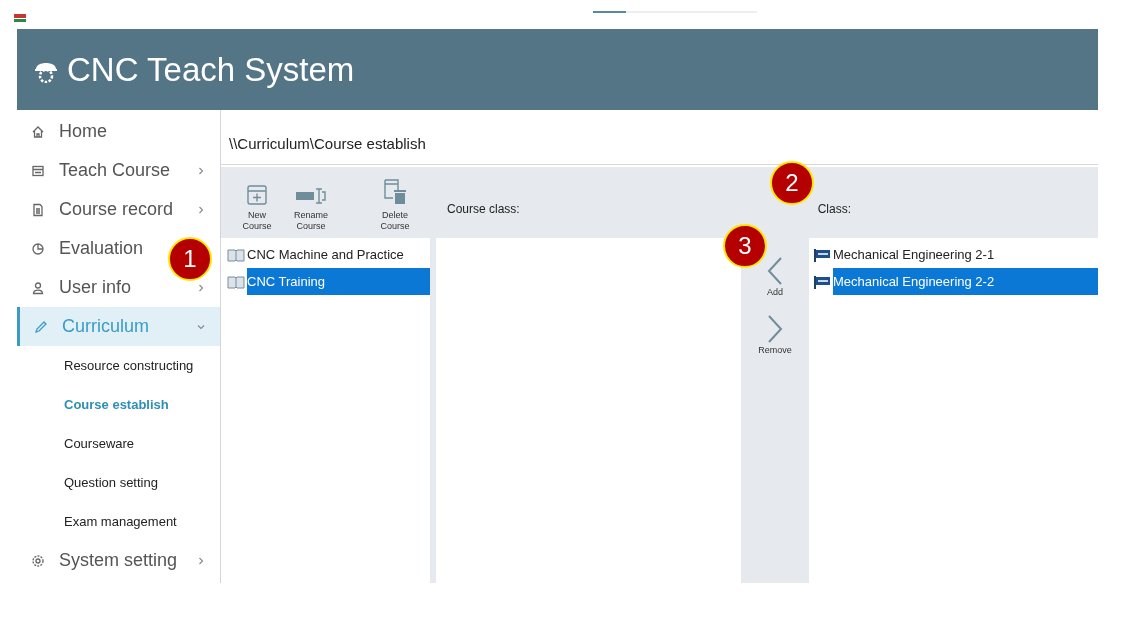 This screenshot has height=632, width=1133. What do you see at coordinates (953, 254) in the screenshot?
I see `class-item: Mechanical Engineering 2-1` at bounding box center [953, 254].